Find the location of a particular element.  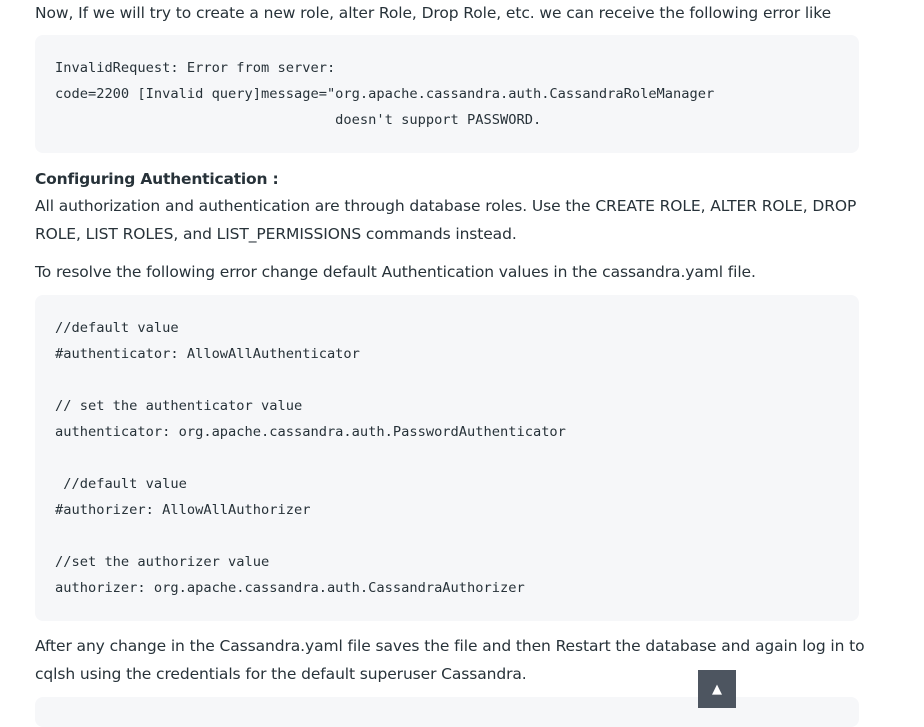

section-heading: Configuring Authentication : is located at coordinates (157, 179).